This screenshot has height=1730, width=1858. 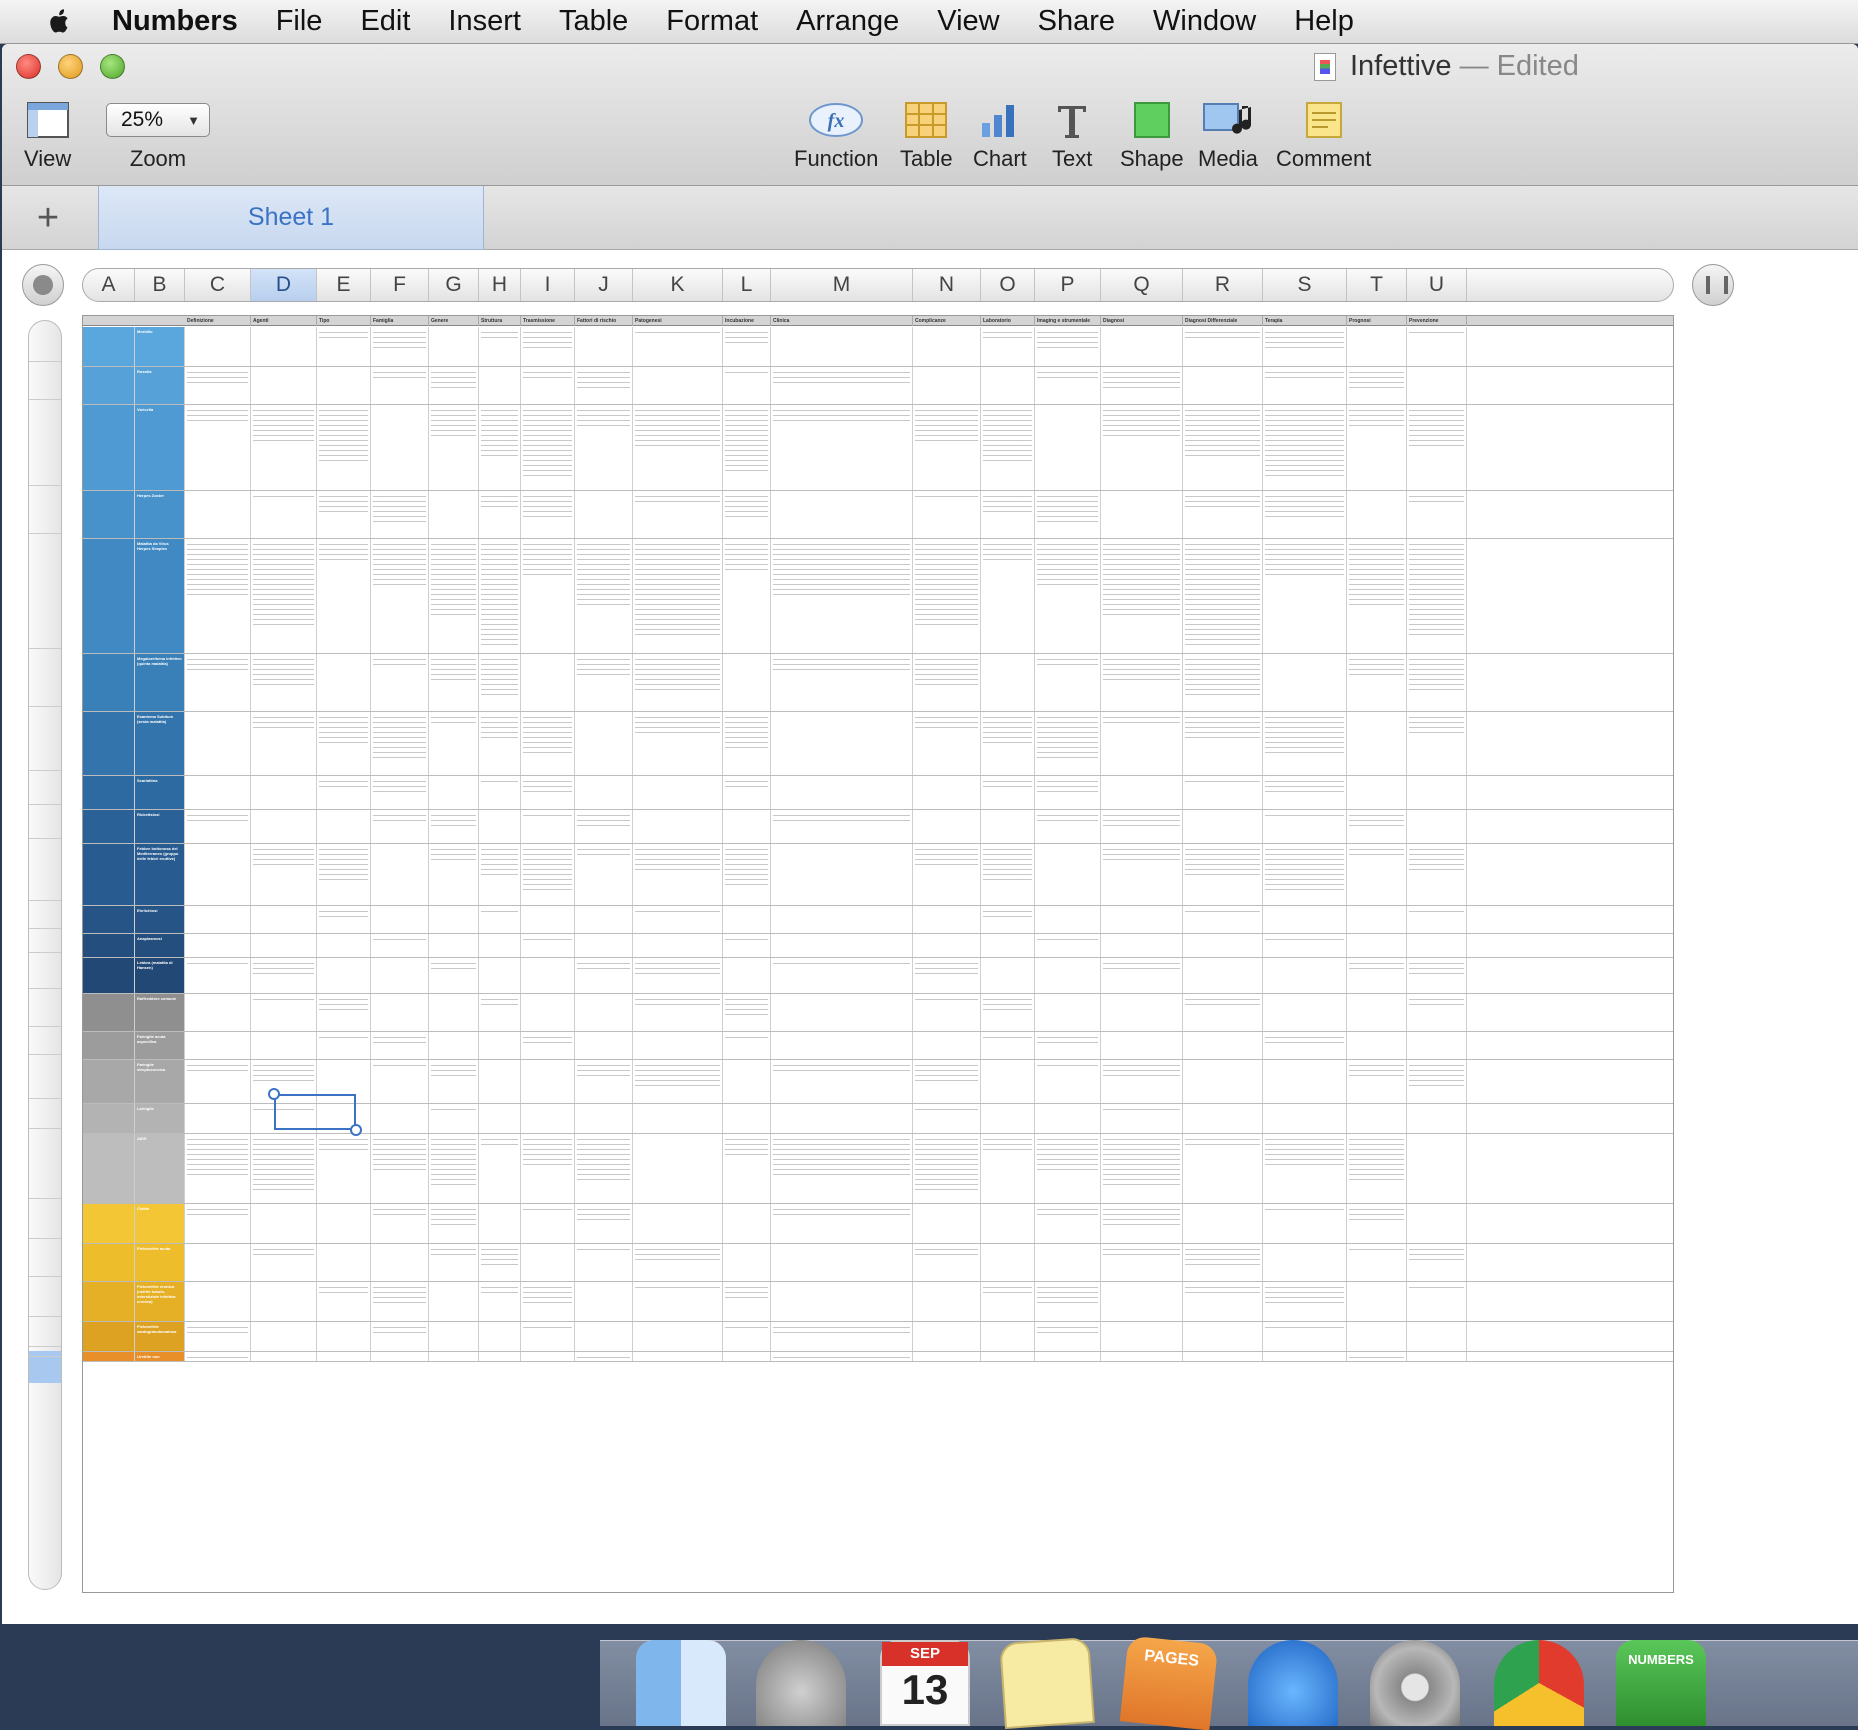 What do you see at coordinates (836, 136) in the screenshot?
I see `function-button: fx Function` at bounding box center [836, 136].